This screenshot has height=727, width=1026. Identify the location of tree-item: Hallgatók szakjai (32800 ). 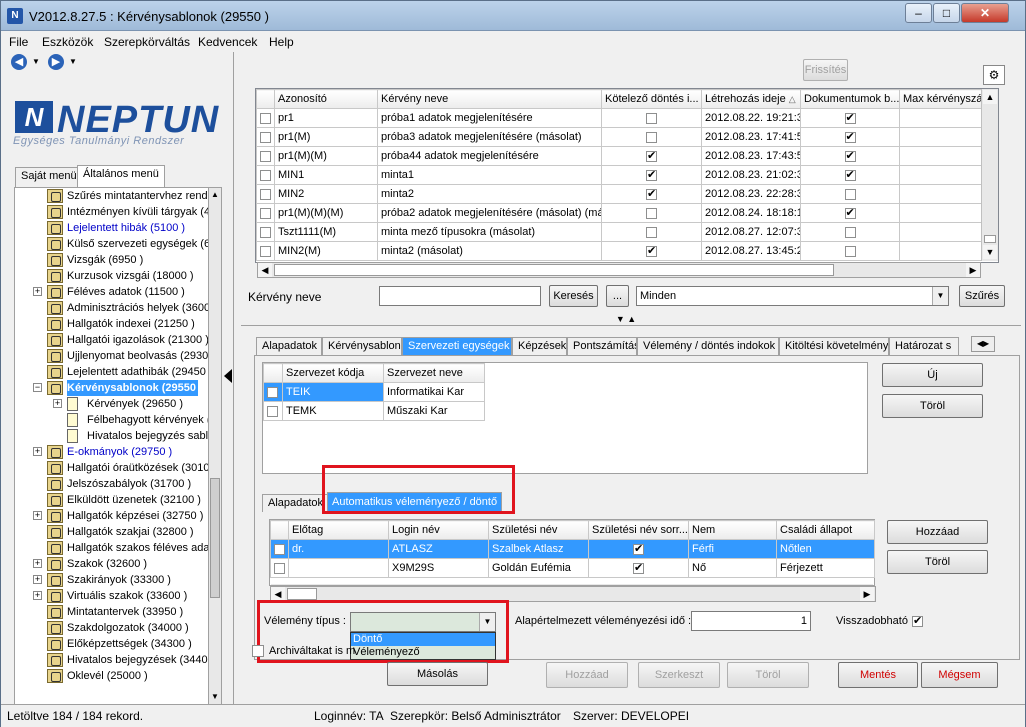
(118, 532).